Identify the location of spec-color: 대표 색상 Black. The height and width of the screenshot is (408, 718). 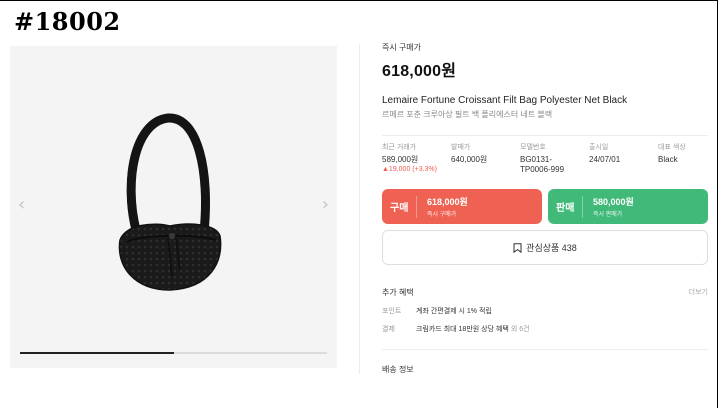
(683, 158).